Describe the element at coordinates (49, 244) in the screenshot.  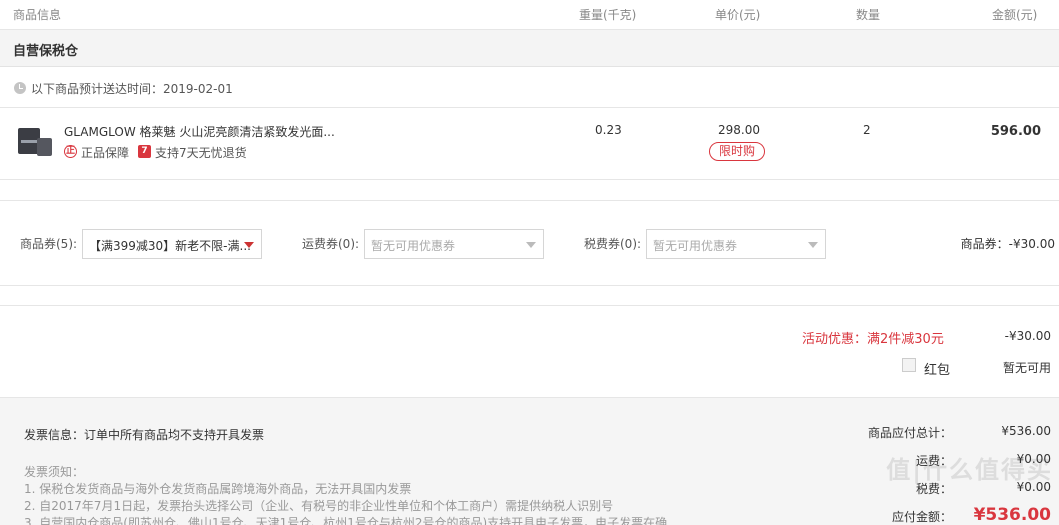
I see `goods-coupon-label: 商品券(5):` at that location.